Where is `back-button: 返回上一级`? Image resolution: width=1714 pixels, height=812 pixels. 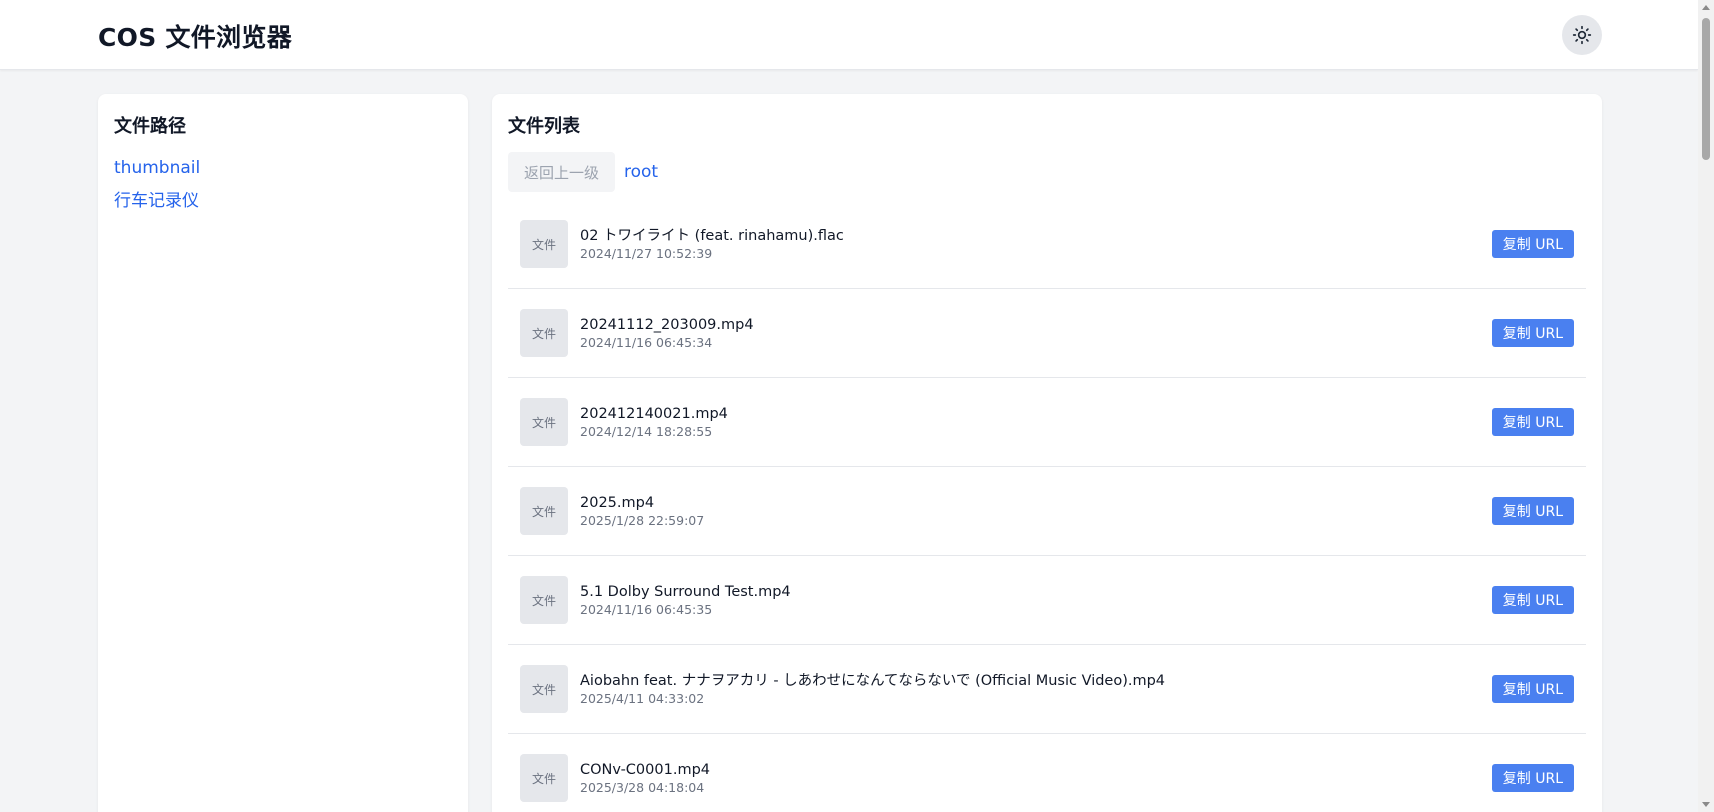 back-button: 返回上一级 is located at coordinates (562, 172).